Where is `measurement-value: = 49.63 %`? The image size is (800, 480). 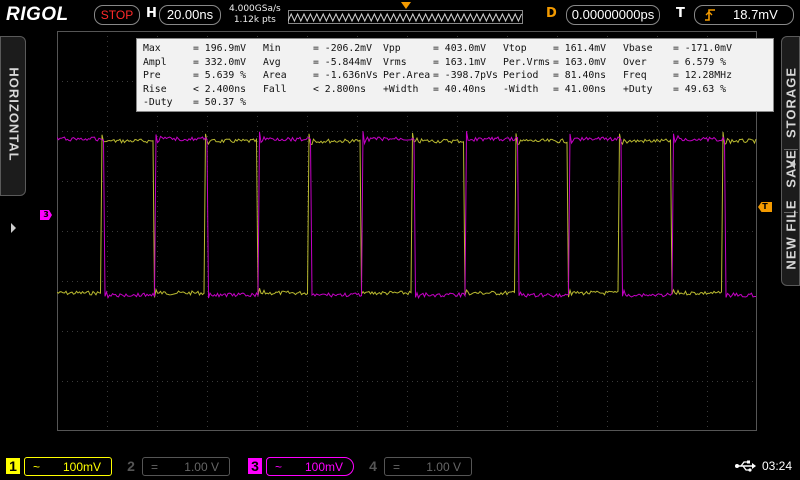 measurement-value: = 49.63 % is located at coordinates (700, 89).